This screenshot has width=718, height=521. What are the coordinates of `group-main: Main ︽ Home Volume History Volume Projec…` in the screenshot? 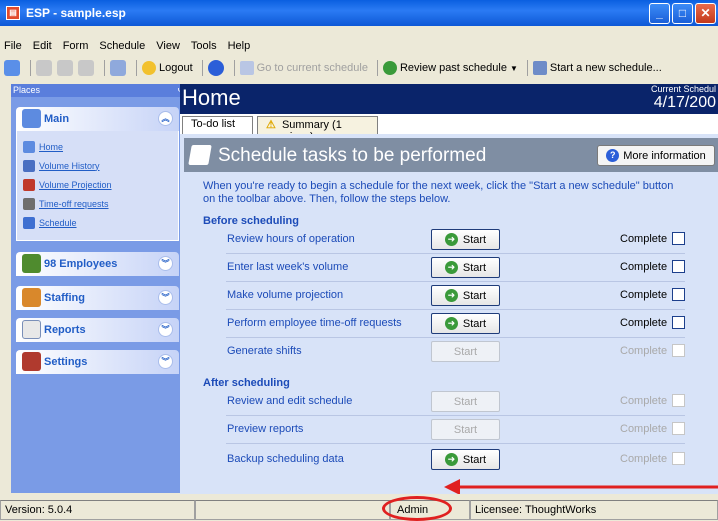 It's located at (97, 174).